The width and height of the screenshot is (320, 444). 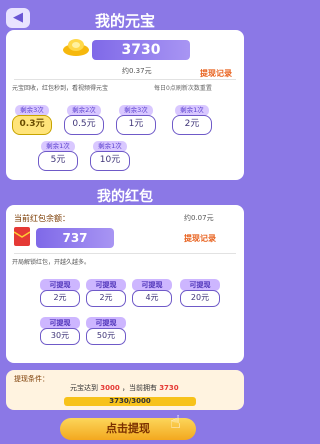 I want to click on yuanbao-option: 剩余3次 0.3元, so click(x=32, y=122).